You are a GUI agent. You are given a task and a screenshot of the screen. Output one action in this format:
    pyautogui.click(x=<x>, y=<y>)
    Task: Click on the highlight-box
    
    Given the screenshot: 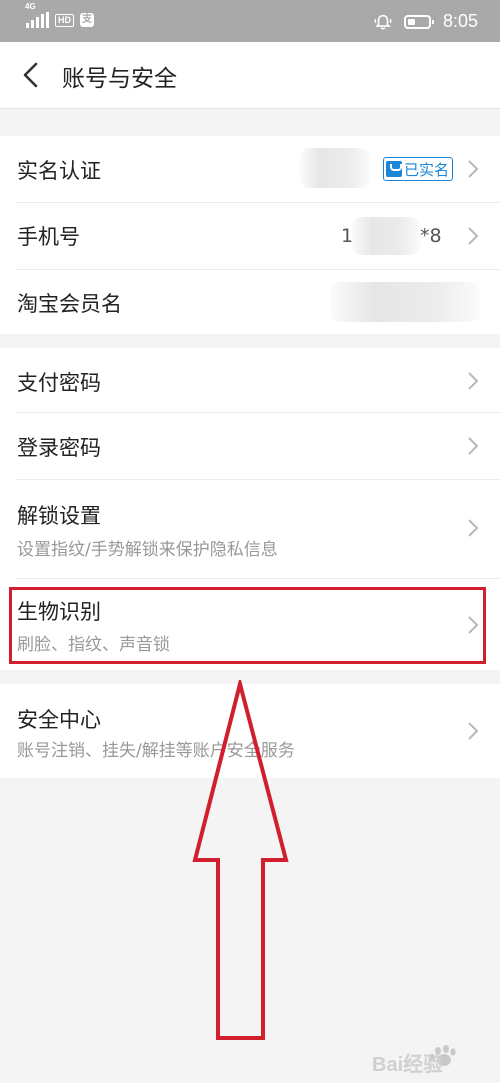 What is the action you would take?
    pyautogui.click(x=247, y=625)
    